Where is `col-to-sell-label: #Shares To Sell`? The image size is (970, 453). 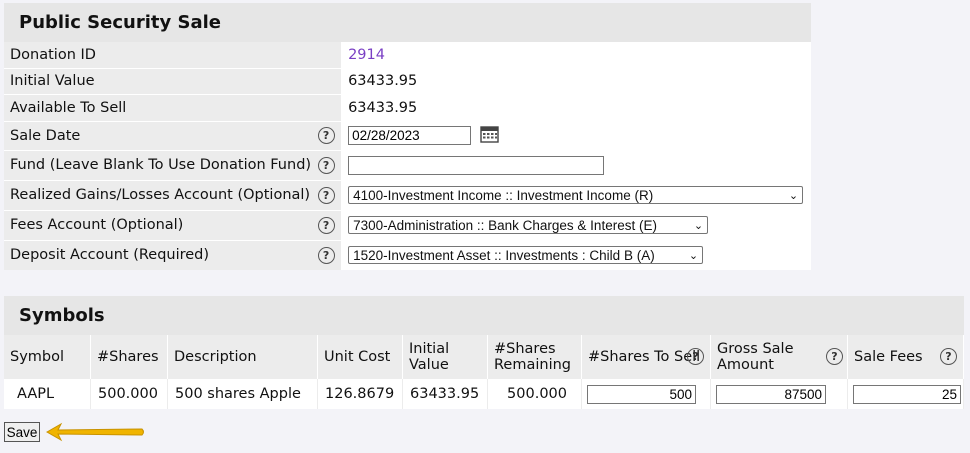 col-to-sell-label: #Shares To Sell is located at coordinates (644, 357).